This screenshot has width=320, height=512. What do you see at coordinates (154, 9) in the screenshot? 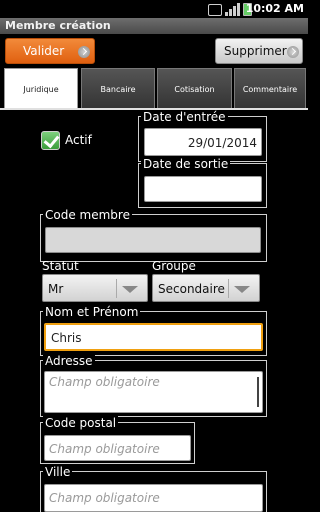
I see `status-bar: 10:02 AM` at bounding box center [154, 9].